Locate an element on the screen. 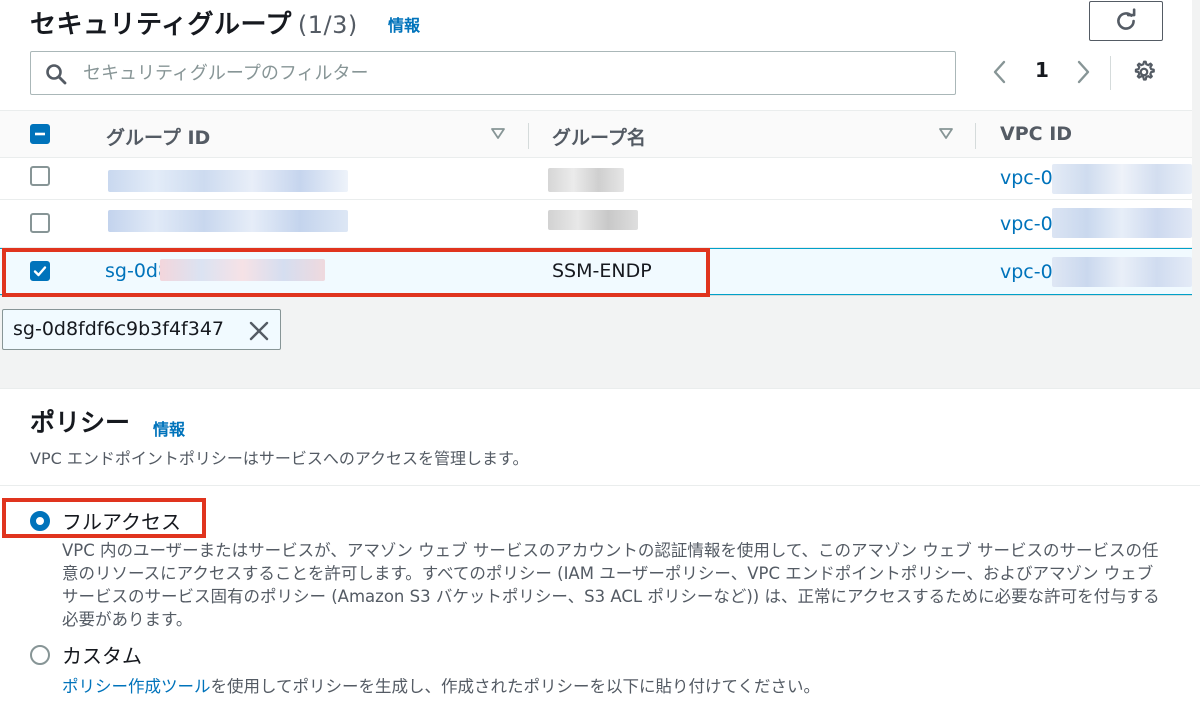 The image size is (1200, 704). refresh-icon is located at coordinates (1126, 19).